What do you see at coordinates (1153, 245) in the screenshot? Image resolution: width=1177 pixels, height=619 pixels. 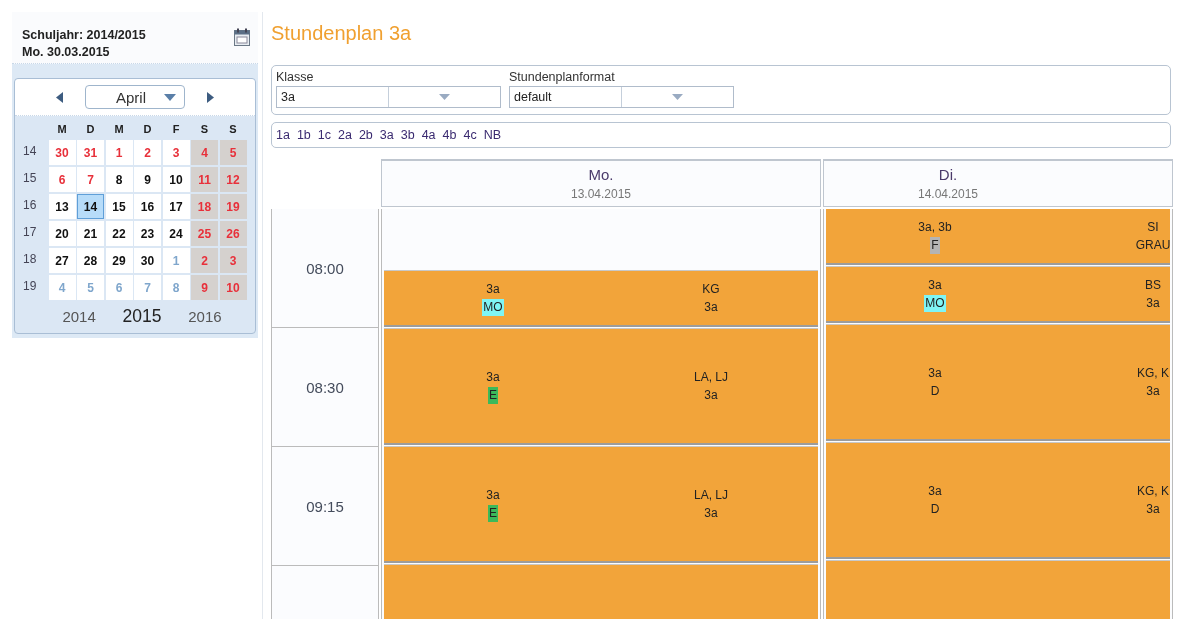 I see `lesson-room: GRAU` at bounding box center [1153, 245].